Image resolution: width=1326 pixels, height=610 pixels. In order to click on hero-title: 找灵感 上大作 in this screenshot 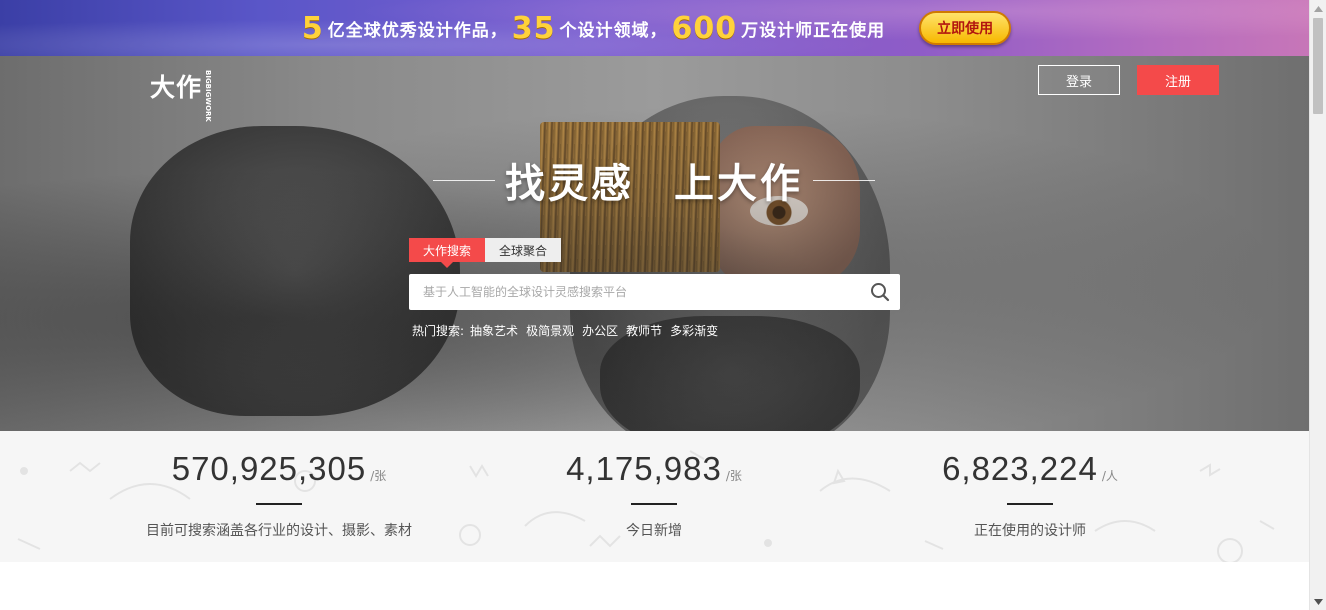, I will do `click(654, 180)`.